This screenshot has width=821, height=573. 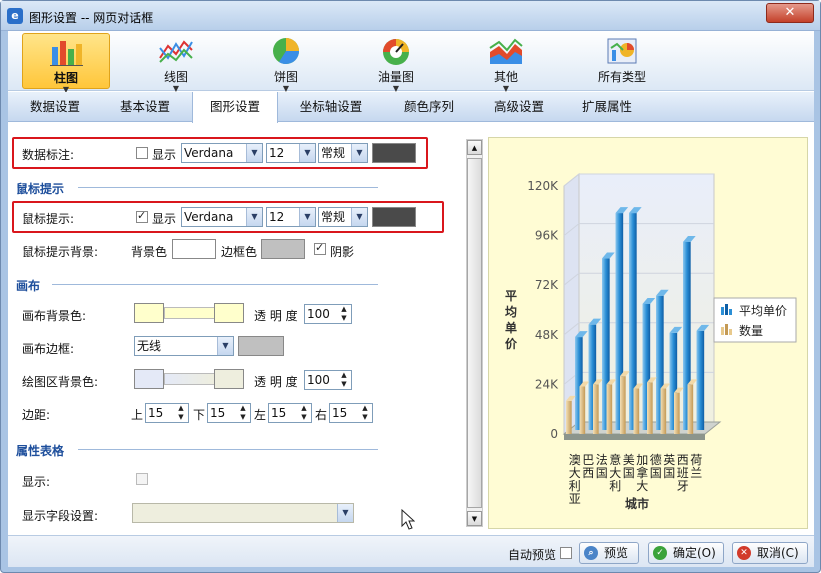 What do you see at coordinates (547, 236) in the screenshot?
I see `y-tick-label: 96K` at bounding box center [547, 236].